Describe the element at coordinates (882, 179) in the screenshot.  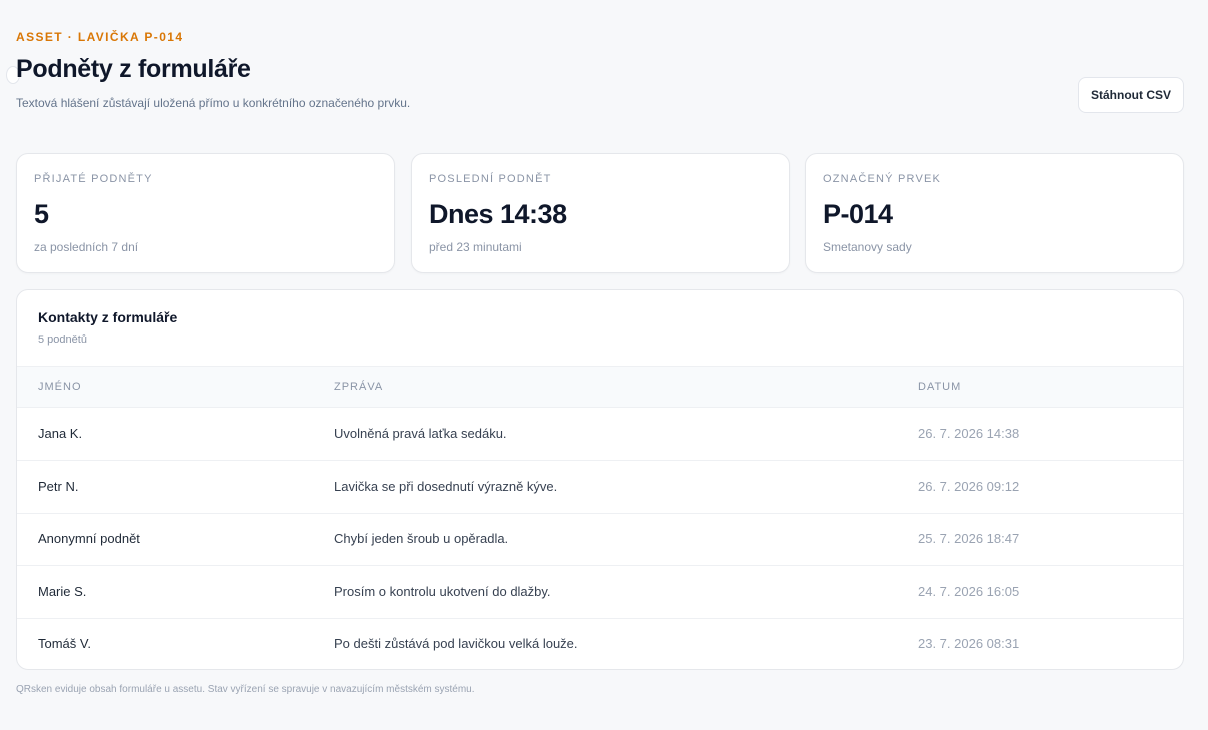
I see `stat-label: OZNAČENÝ PRVEK` at that location.